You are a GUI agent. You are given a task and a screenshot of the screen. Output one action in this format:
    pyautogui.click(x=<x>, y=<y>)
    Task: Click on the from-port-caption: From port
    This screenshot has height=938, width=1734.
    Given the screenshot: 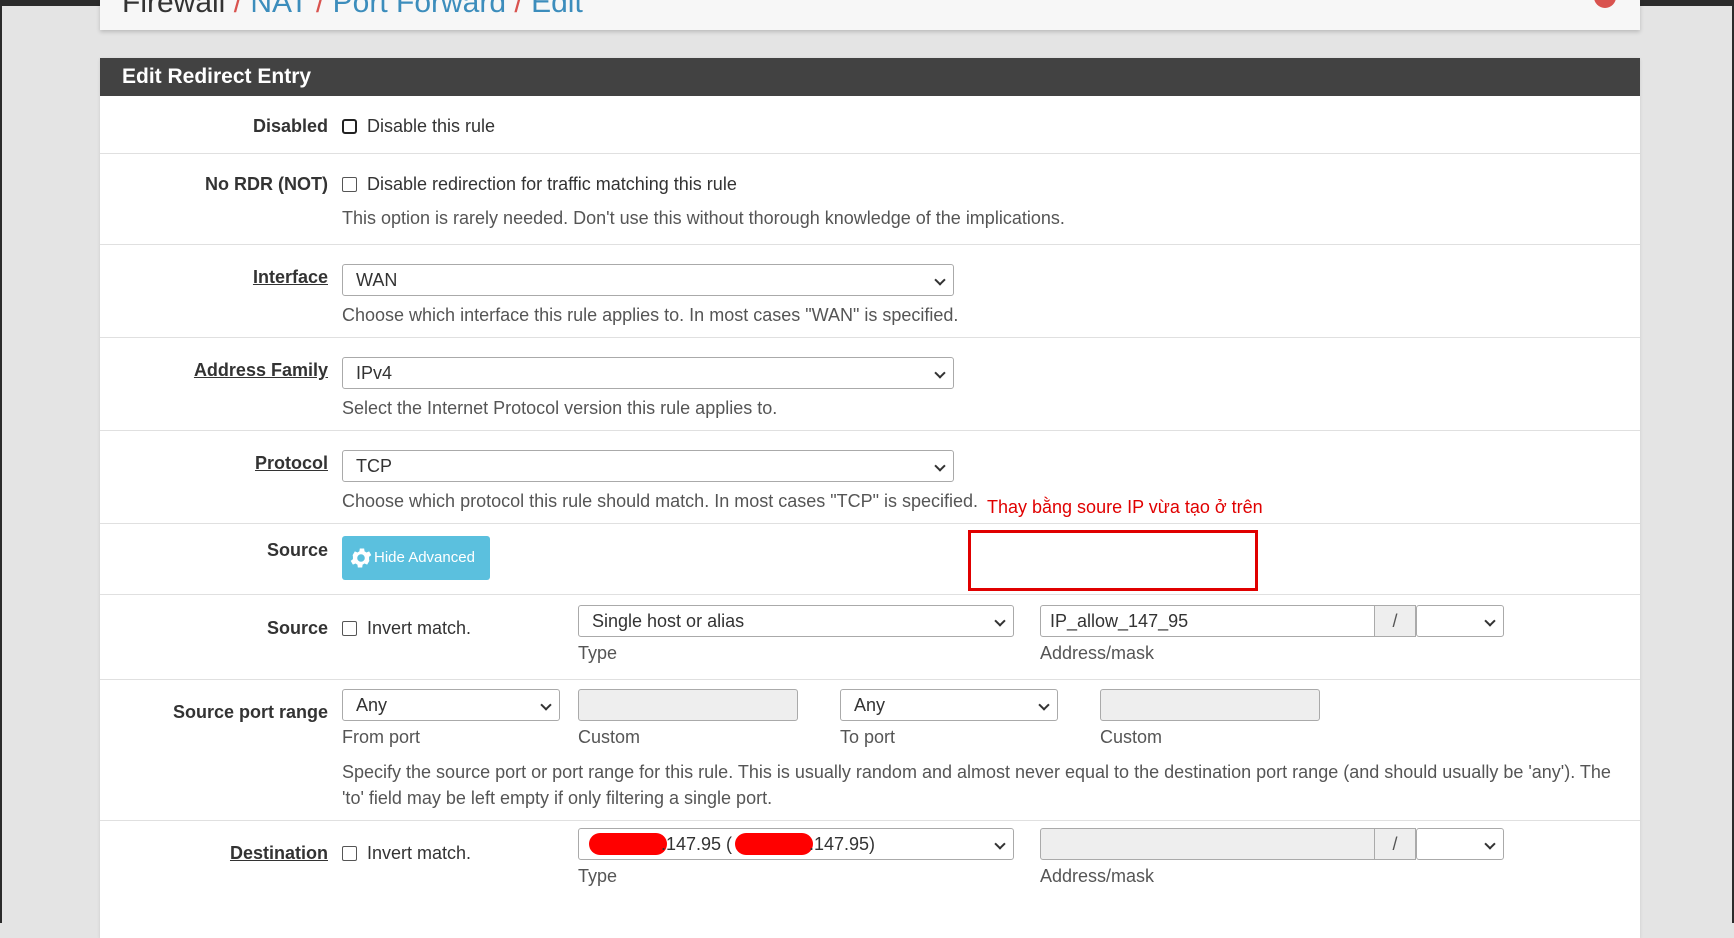 What is the action you would take?
    pyautogui.click(x=381, y=737)
    